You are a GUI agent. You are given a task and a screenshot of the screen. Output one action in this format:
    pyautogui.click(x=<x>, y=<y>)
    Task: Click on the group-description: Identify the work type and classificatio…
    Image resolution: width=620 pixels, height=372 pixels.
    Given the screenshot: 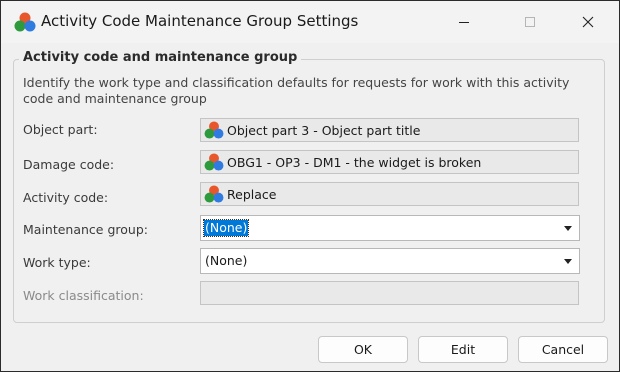 What is the action you would take?
    pyautogui.click(x=296, y=90)
    